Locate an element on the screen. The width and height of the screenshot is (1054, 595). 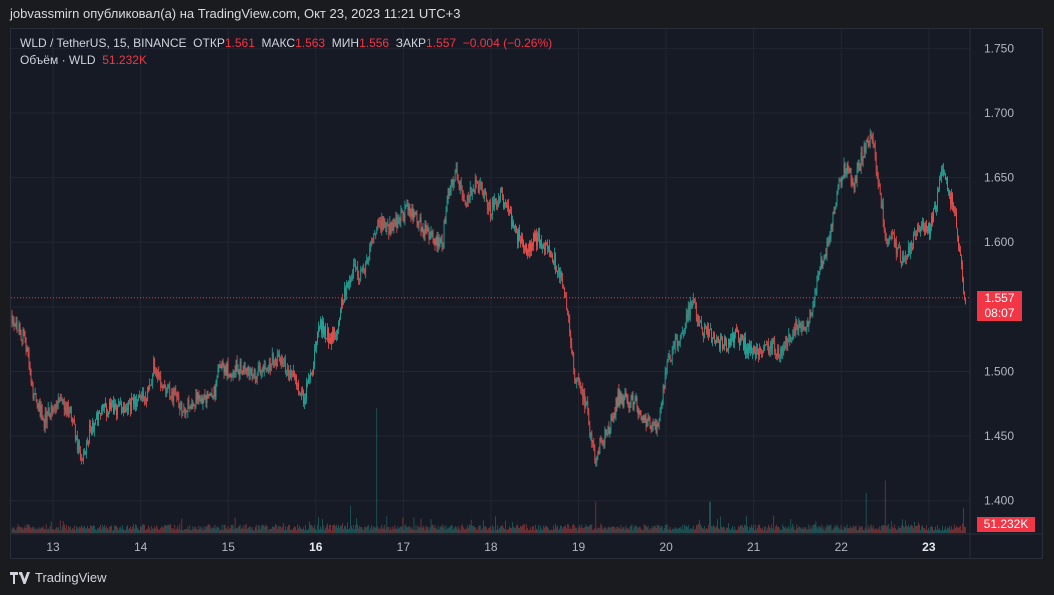
footer-brand: TradingView is located at coordinates (58, 577).